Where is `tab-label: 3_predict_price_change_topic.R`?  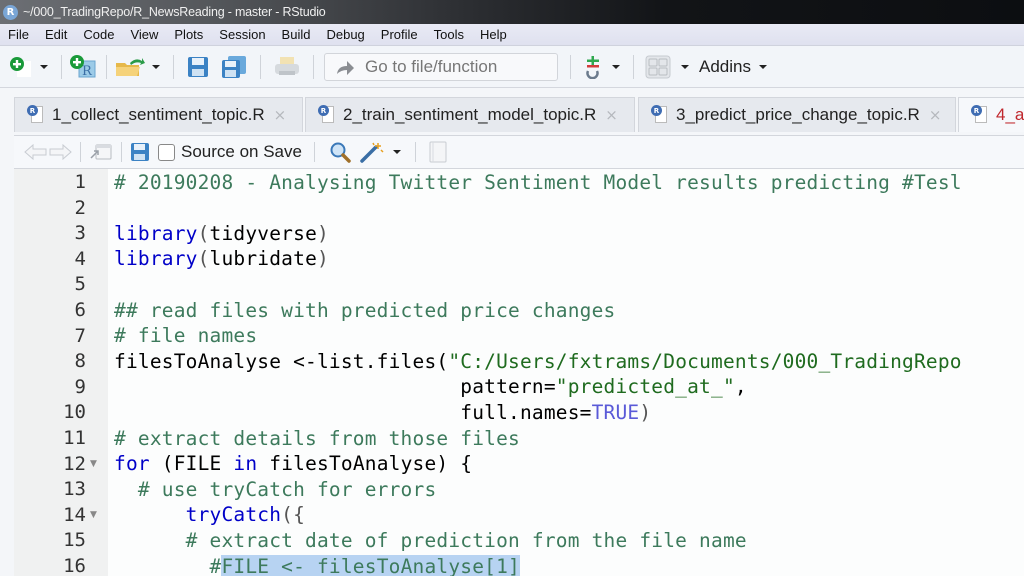
tab-label: 3_predict_price_change_topic.R is located at coordinates (798, 114).